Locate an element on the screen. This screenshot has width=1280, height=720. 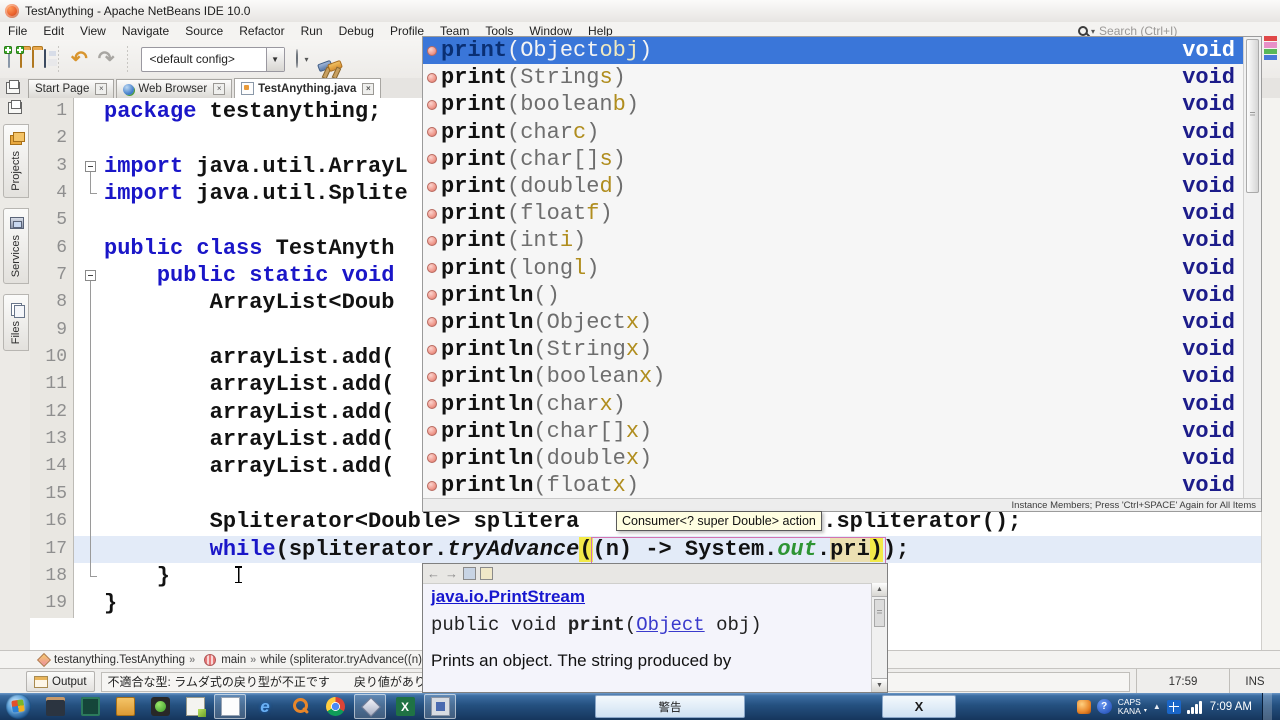
sidebar-tab-services: Services is located at coordinates (16, 245).